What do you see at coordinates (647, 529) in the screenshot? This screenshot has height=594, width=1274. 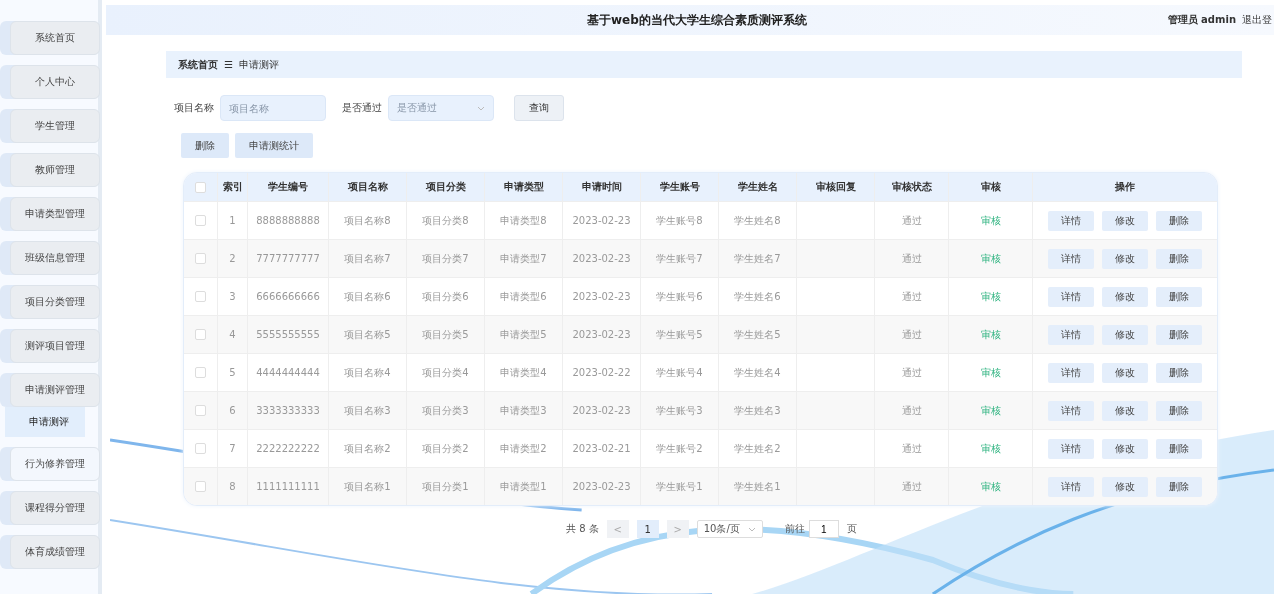 I see `page-number: 1` at bounding box center [647, 529].